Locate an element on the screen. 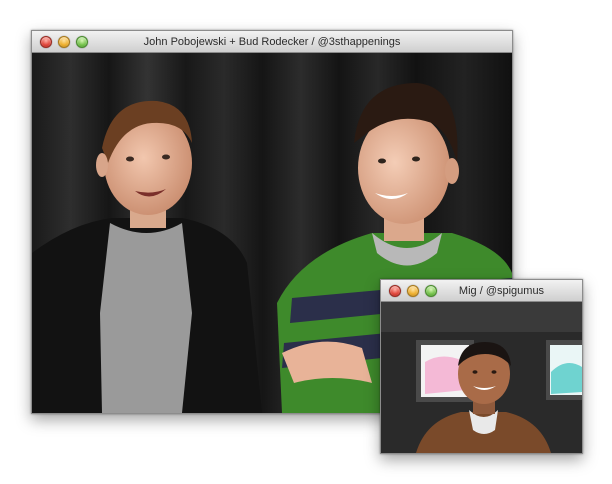  secondary-window-title: Mig / @spigumus is located at coordinates (501, 290).